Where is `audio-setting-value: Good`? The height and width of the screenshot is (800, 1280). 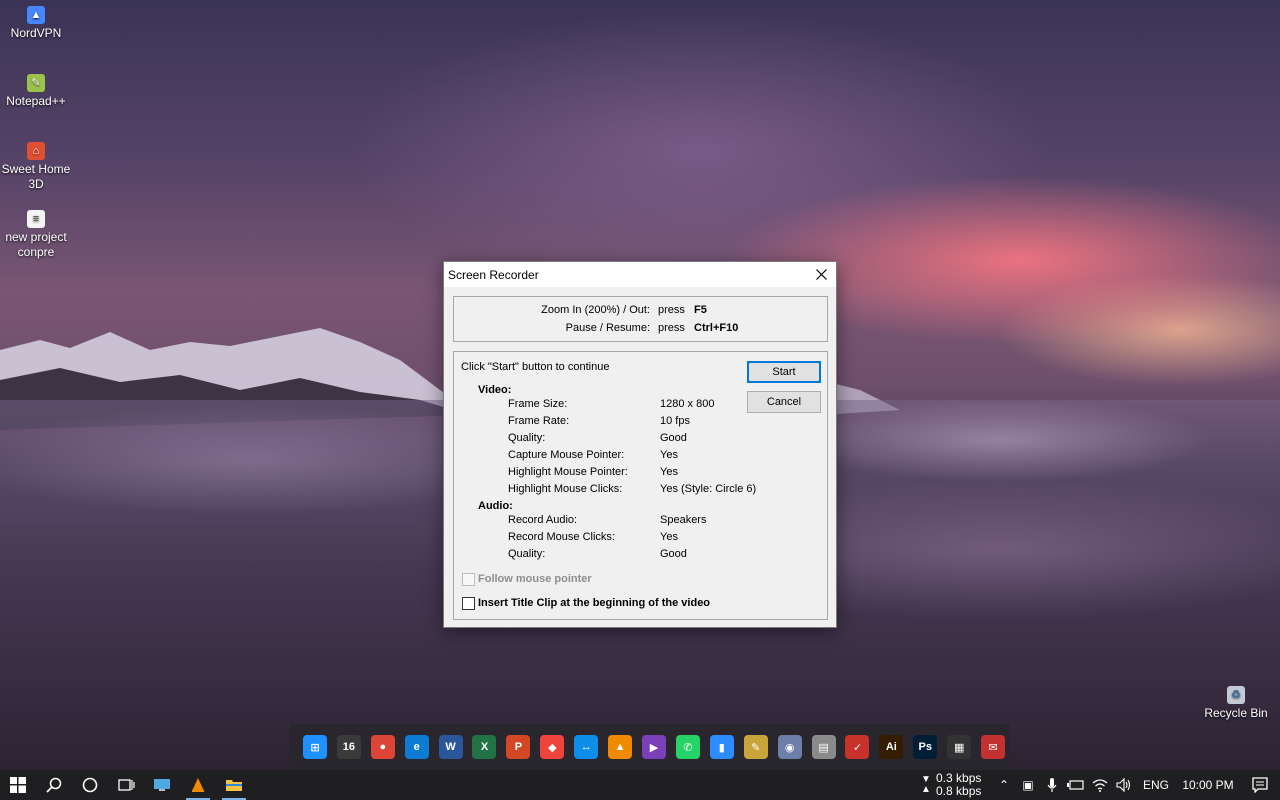
audio-setting-value: Good is located at coordinates (673, 554).